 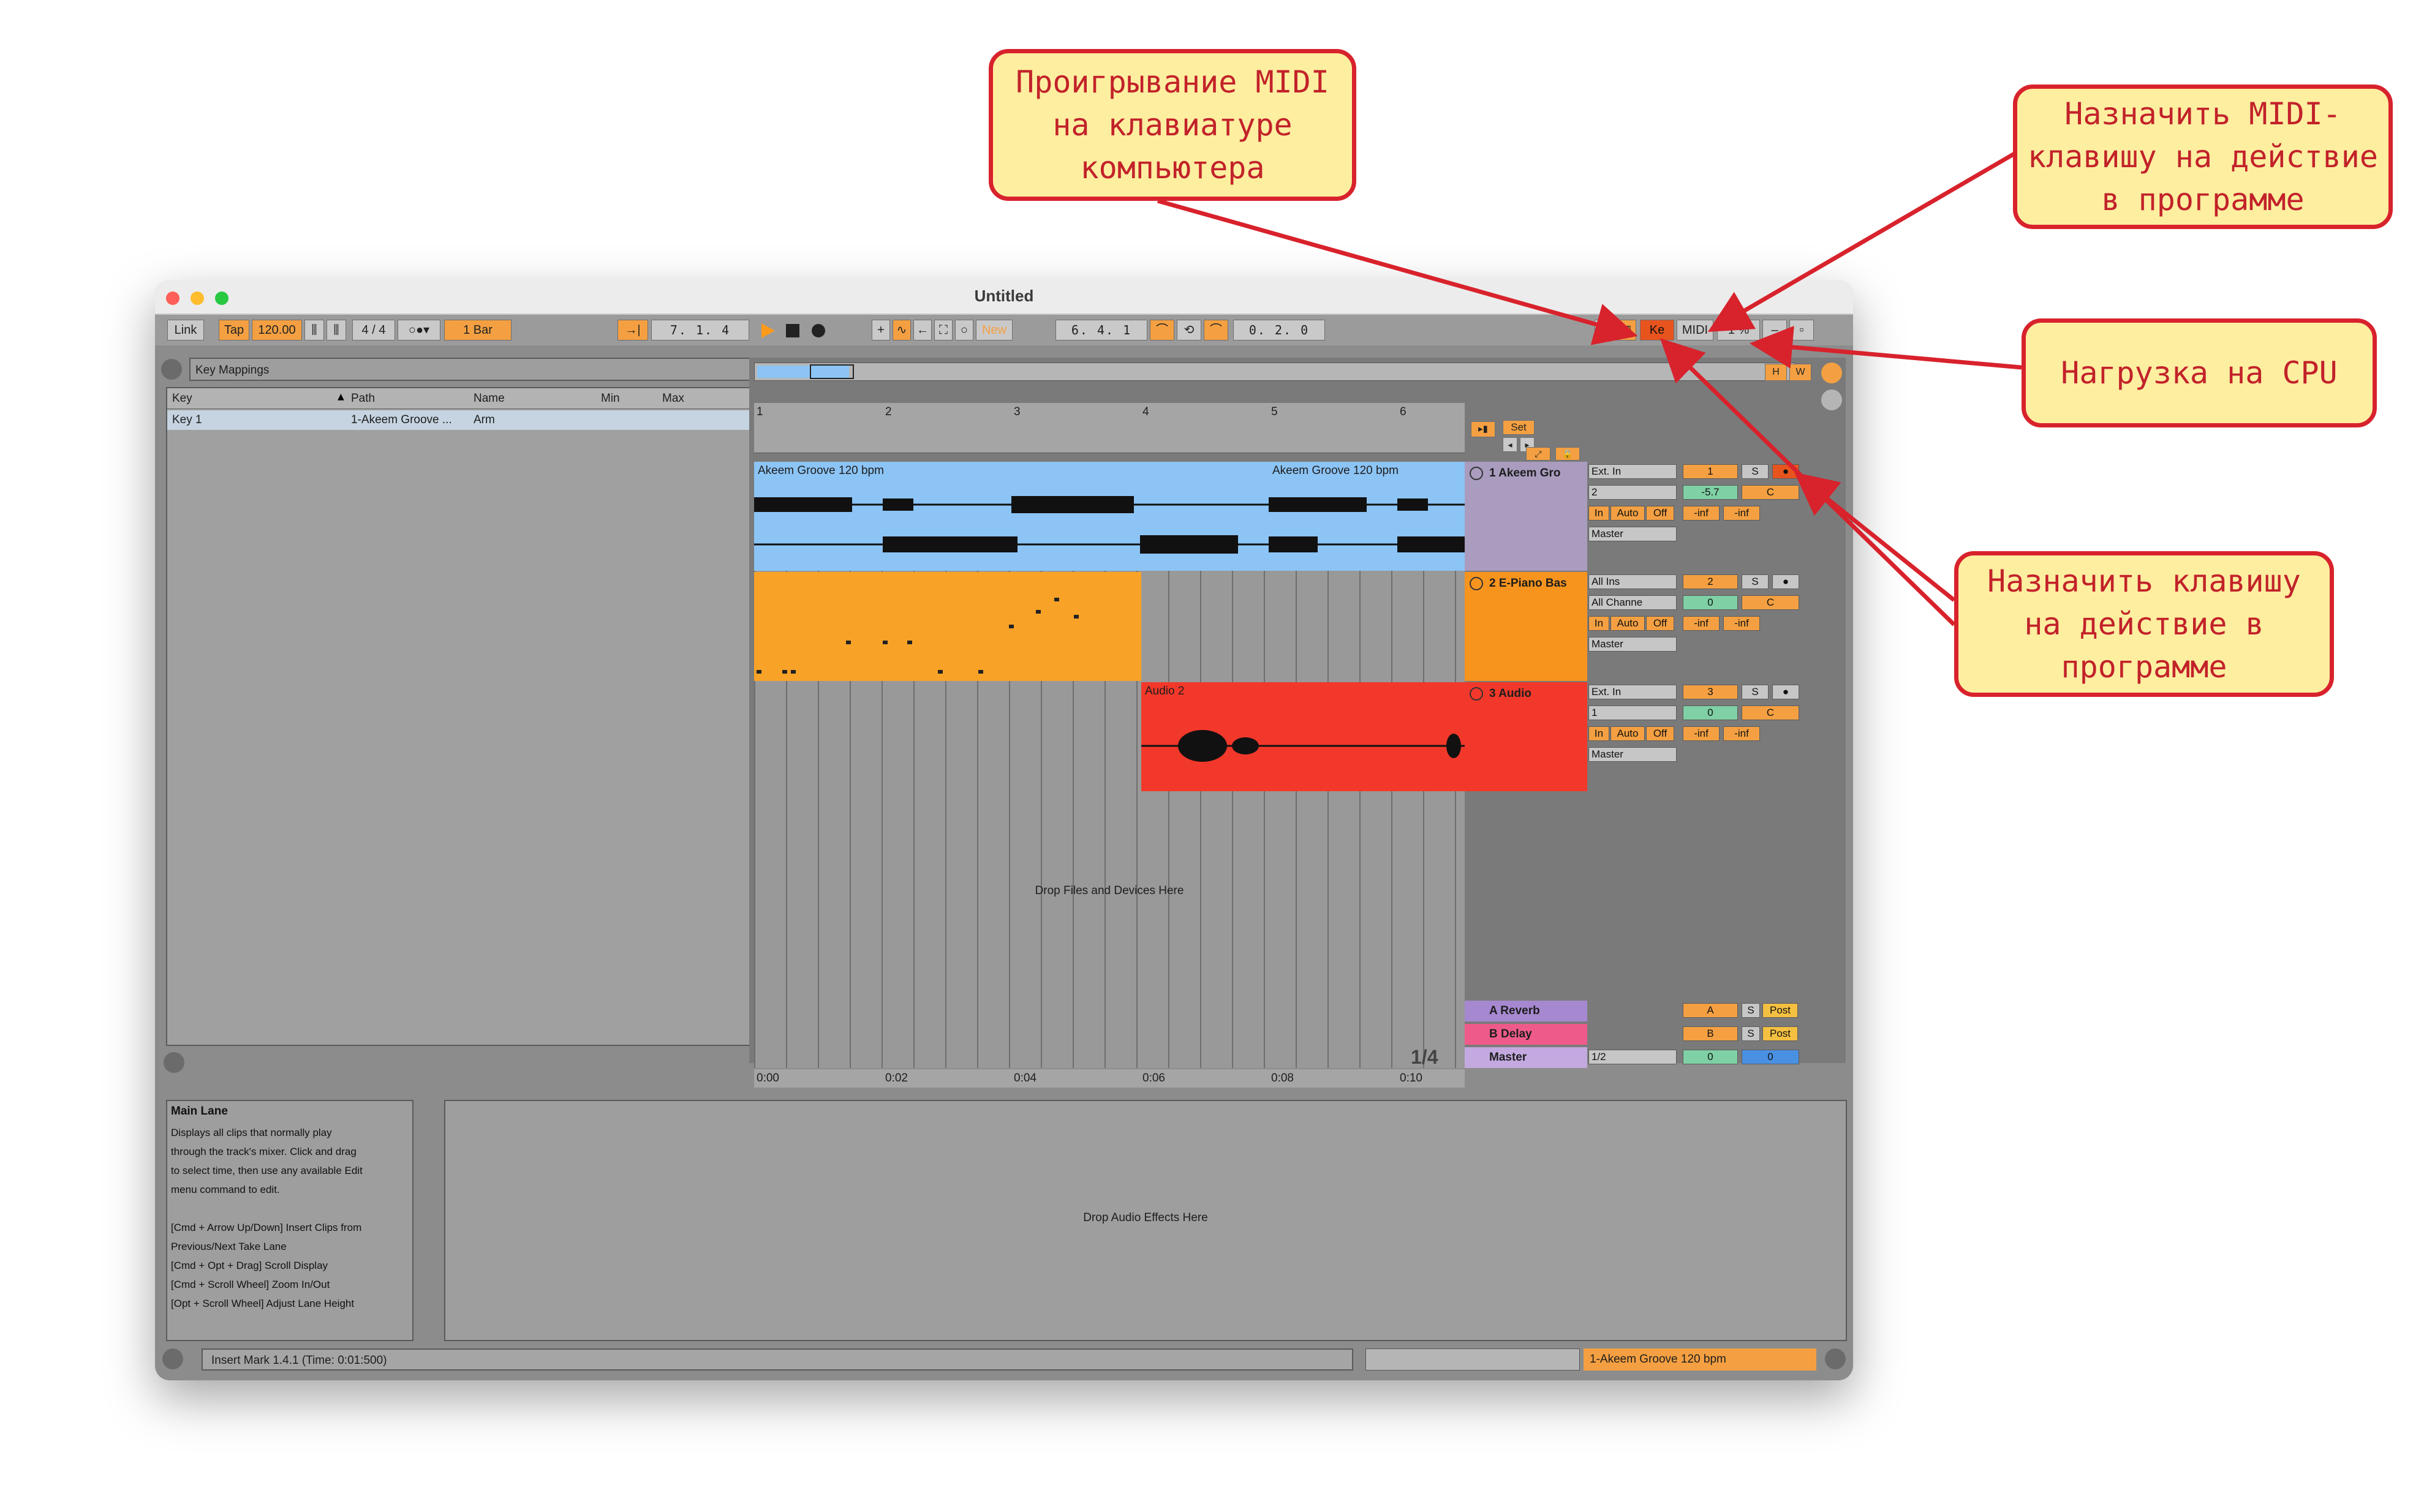 What do you see at coordinates (1397, 271) in the screenshot?
I see `arrow-to-computer-keyboard` at bounding box center [1397, 271].